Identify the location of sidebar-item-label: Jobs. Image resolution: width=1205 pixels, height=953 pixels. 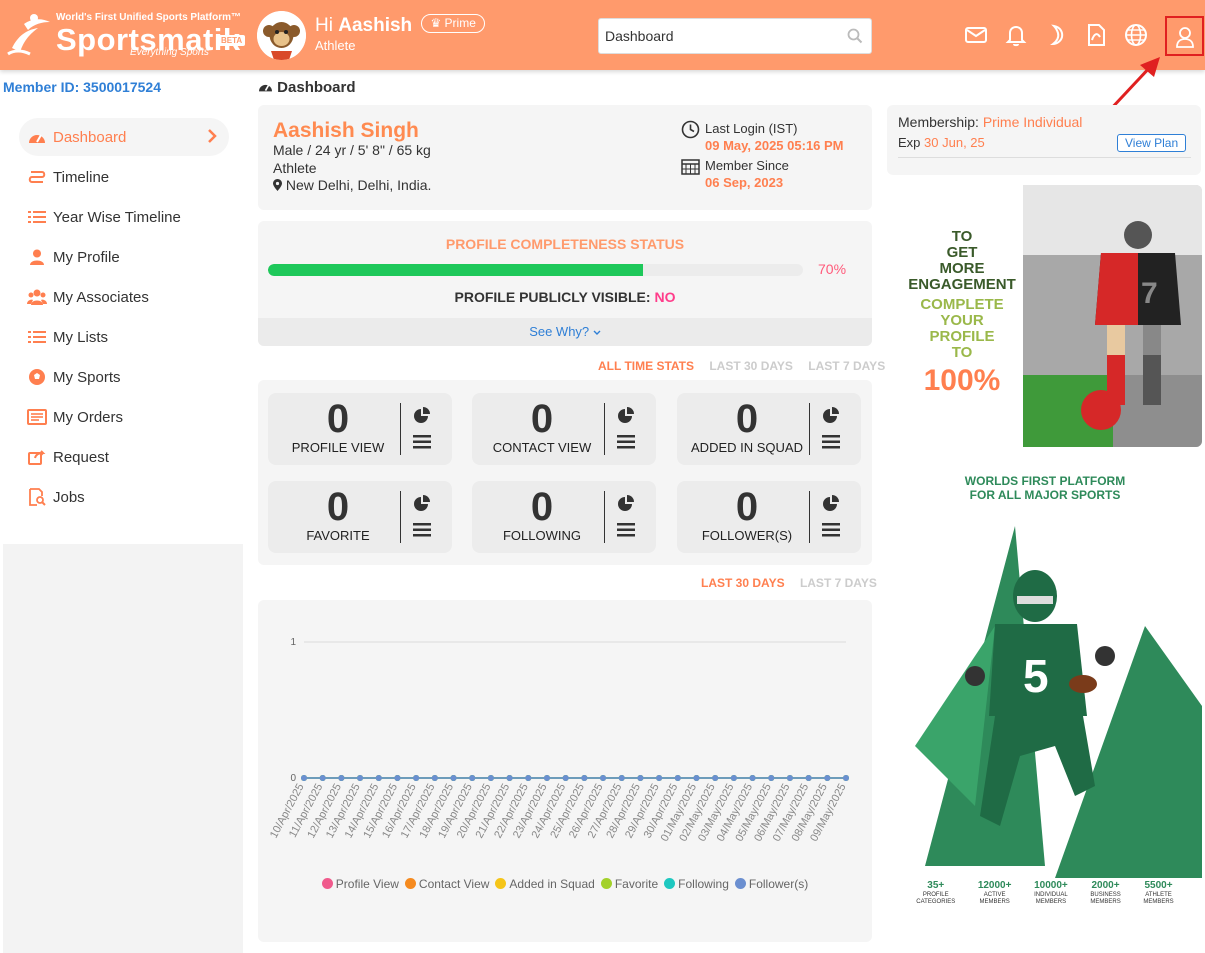
(69, 497).